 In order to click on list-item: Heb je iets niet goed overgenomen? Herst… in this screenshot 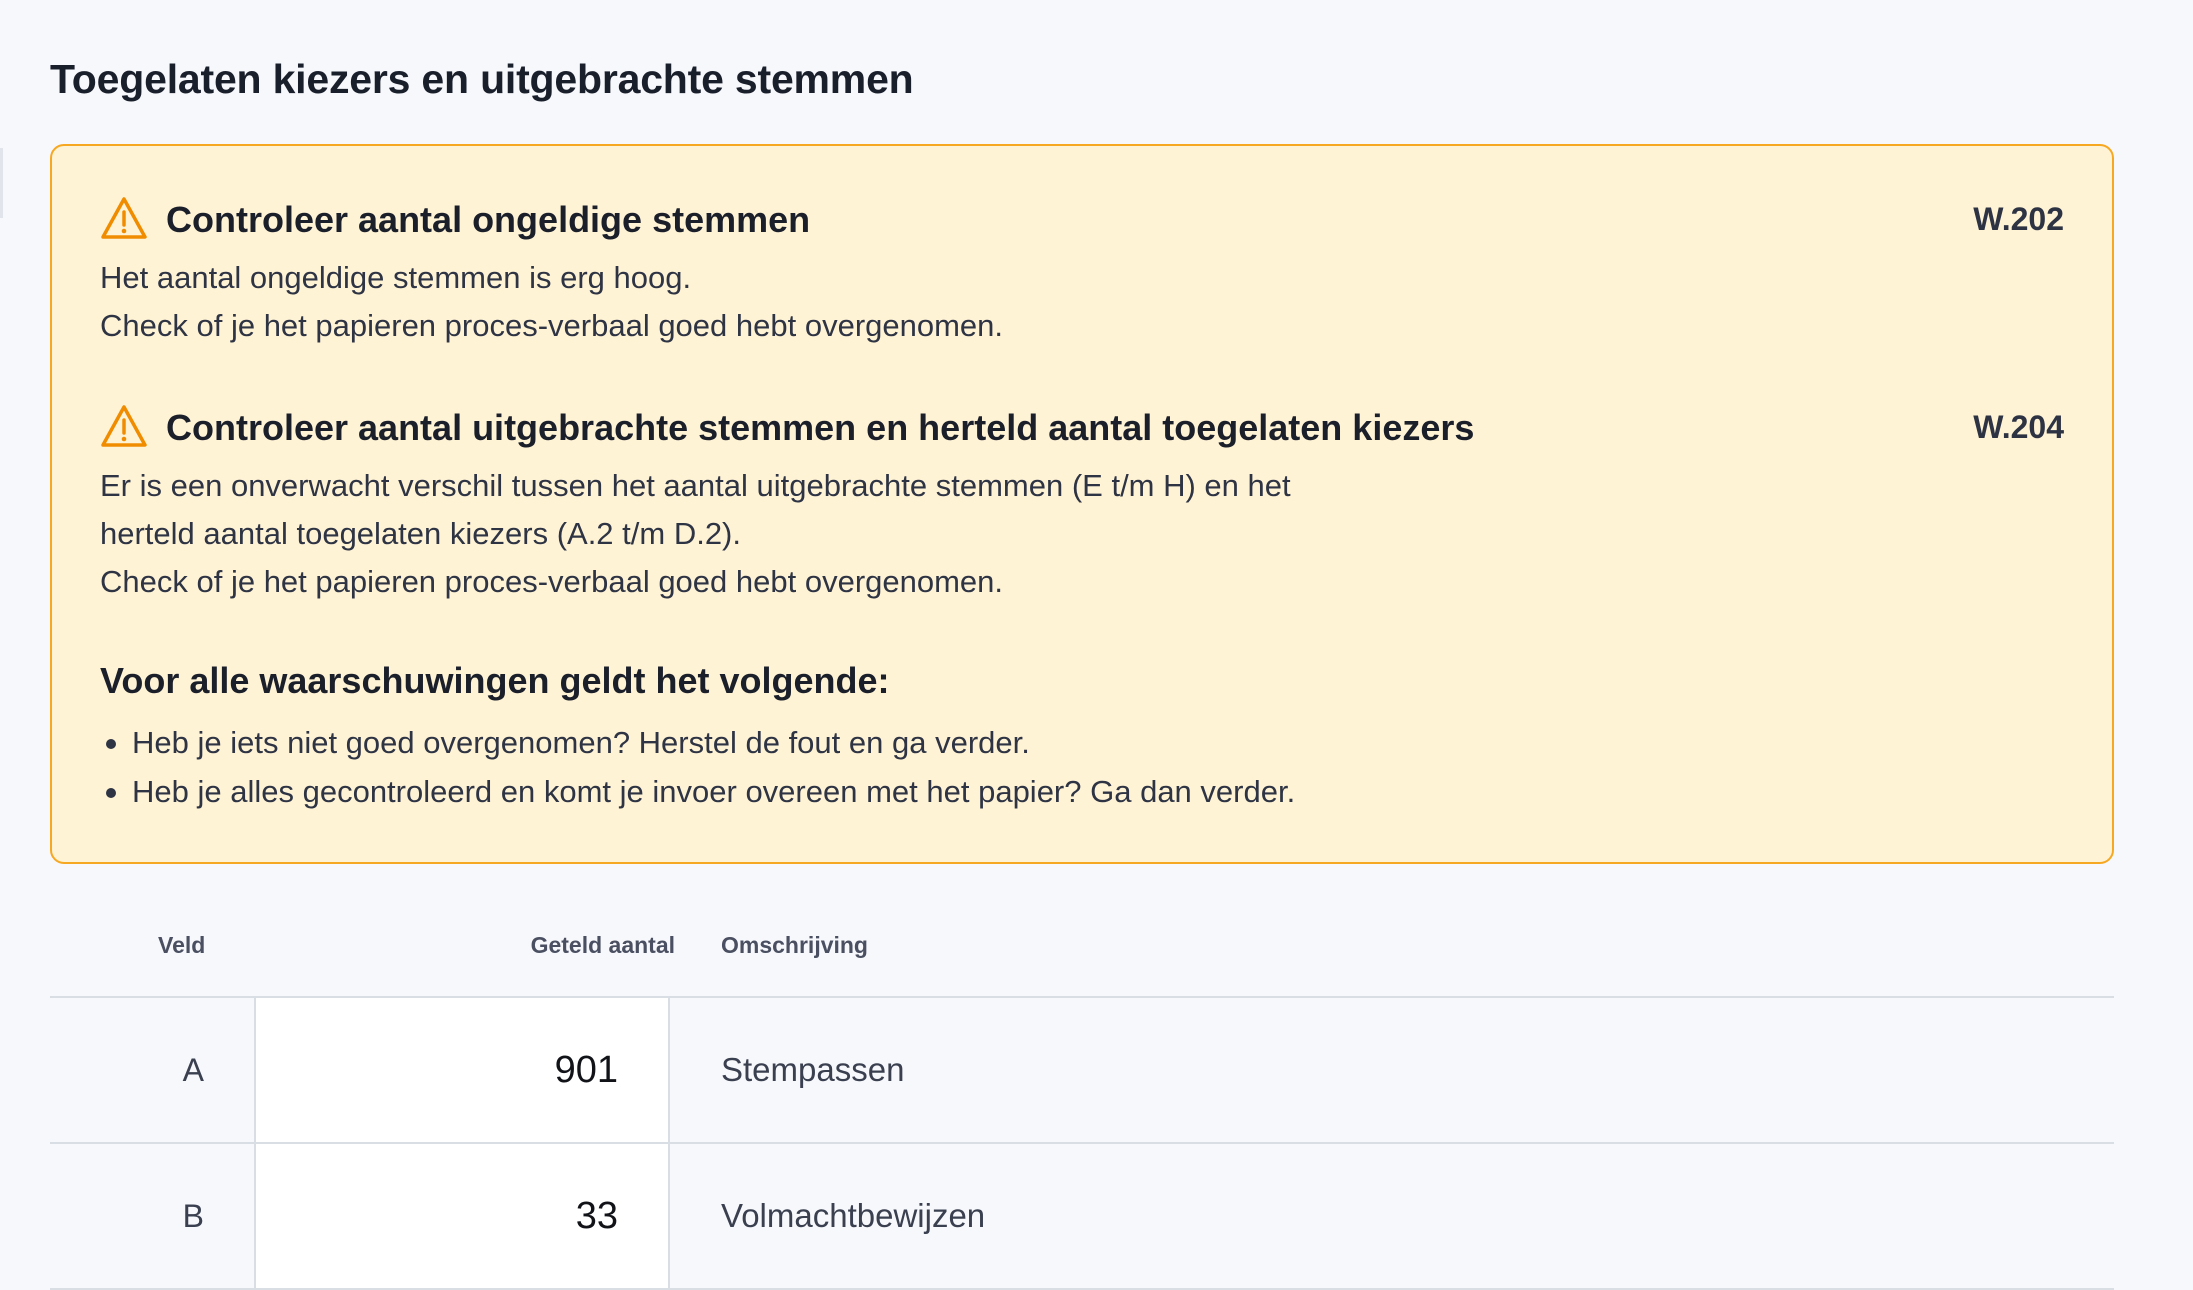, I will do `click(697, 742)`.